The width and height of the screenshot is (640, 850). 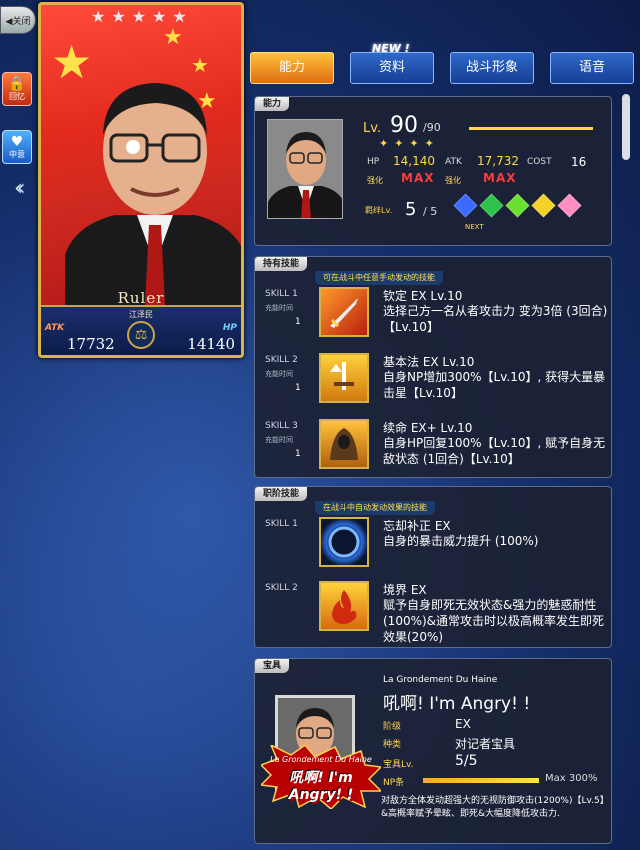 I want to click on star-icon: ★, so click(x=173, y=37).